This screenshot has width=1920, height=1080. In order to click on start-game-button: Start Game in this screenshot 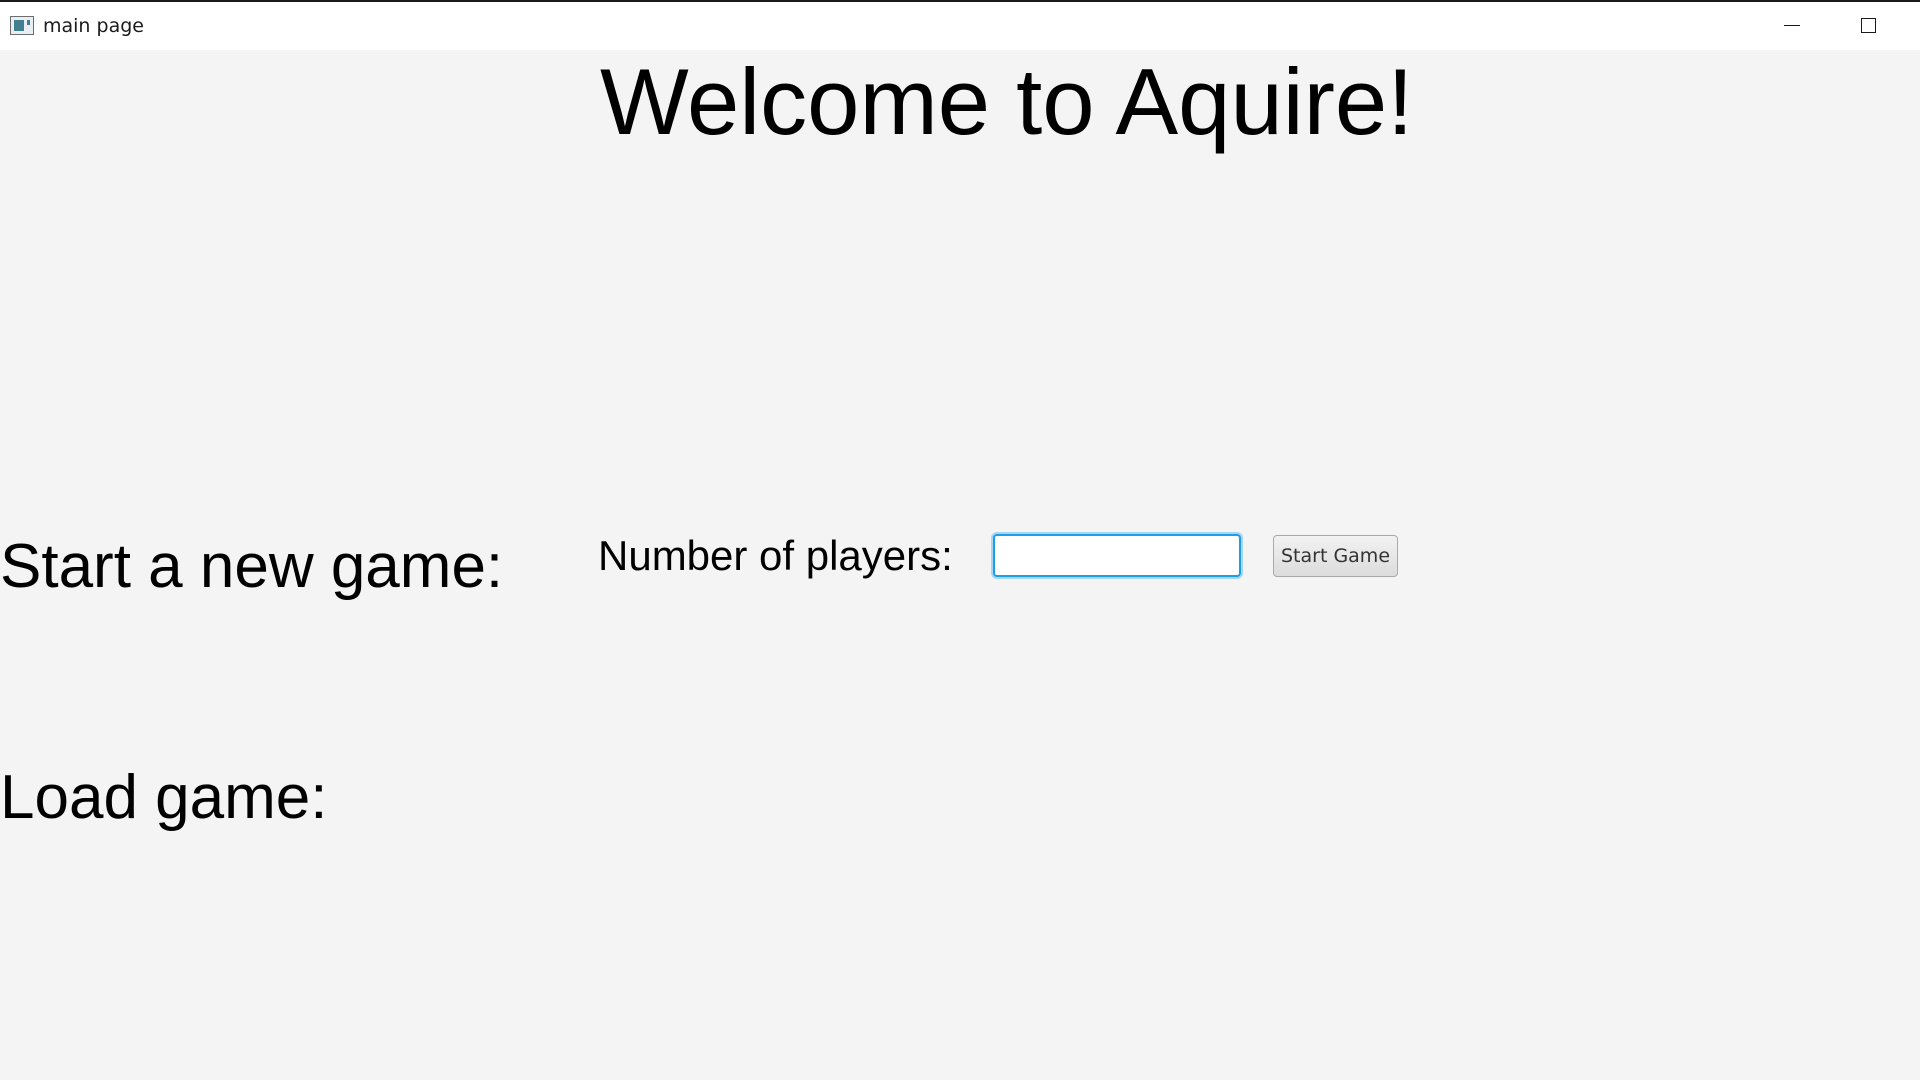, I will do `click(1335, 556)`.